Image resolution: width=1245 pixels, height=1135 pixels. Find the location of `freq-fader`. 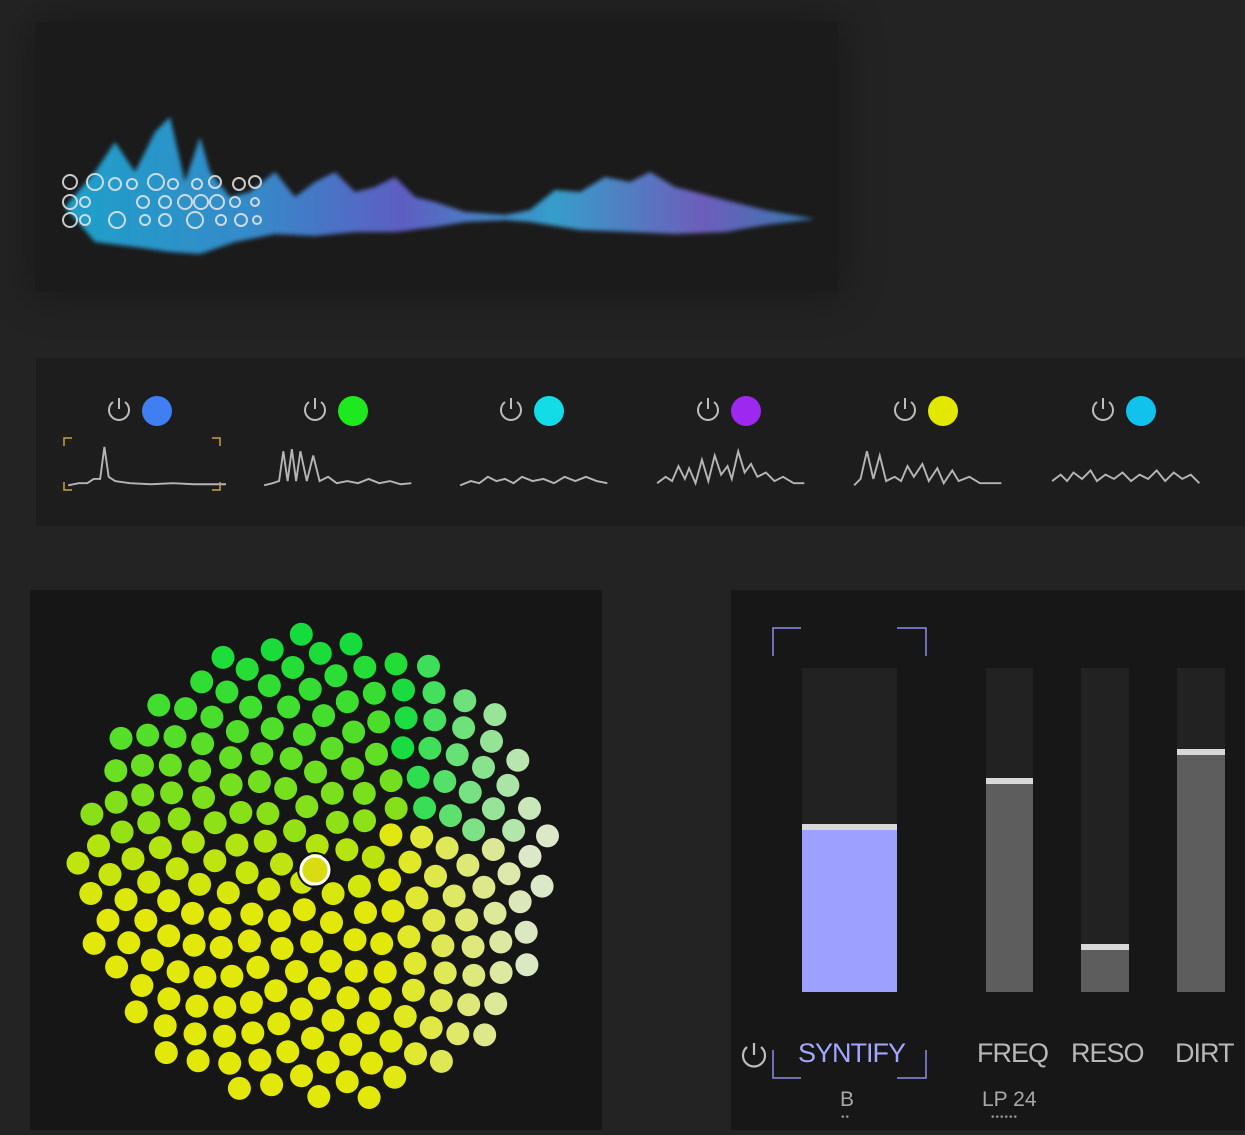

freq-fader is located at coordinates (1009, 830).